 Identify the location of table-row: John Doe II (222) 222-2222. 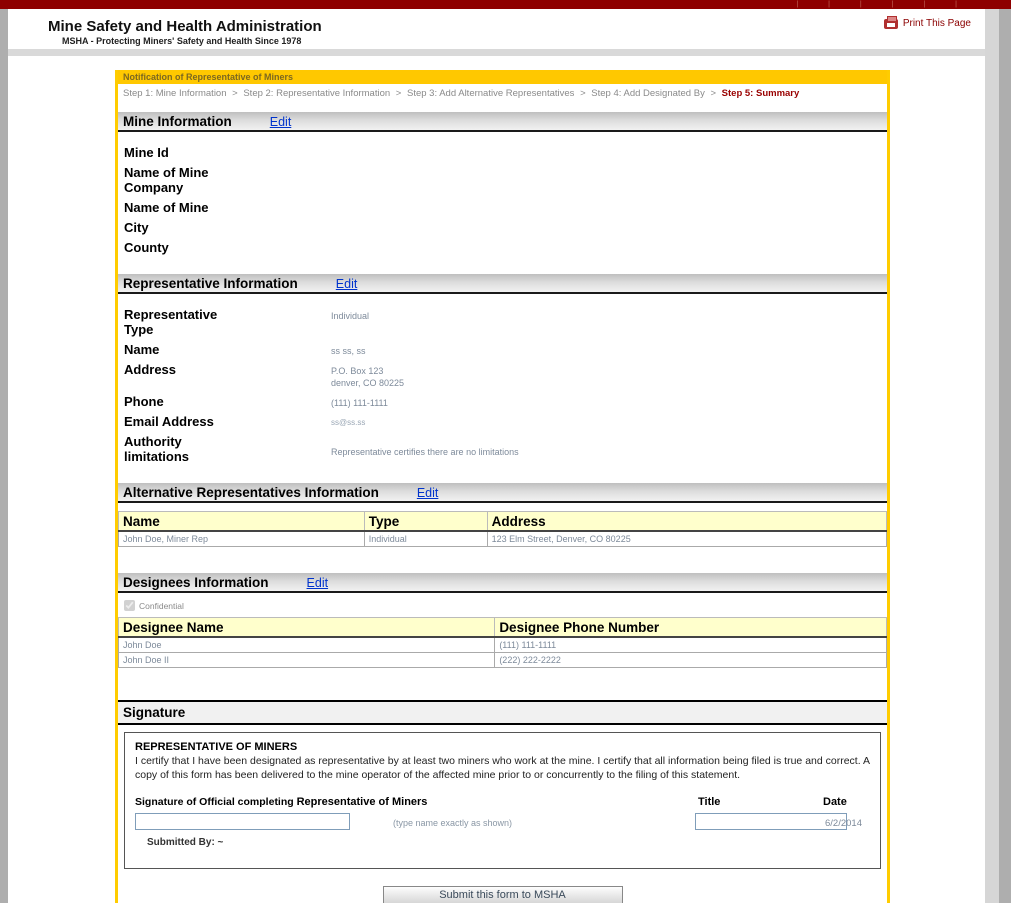
(502, 660).